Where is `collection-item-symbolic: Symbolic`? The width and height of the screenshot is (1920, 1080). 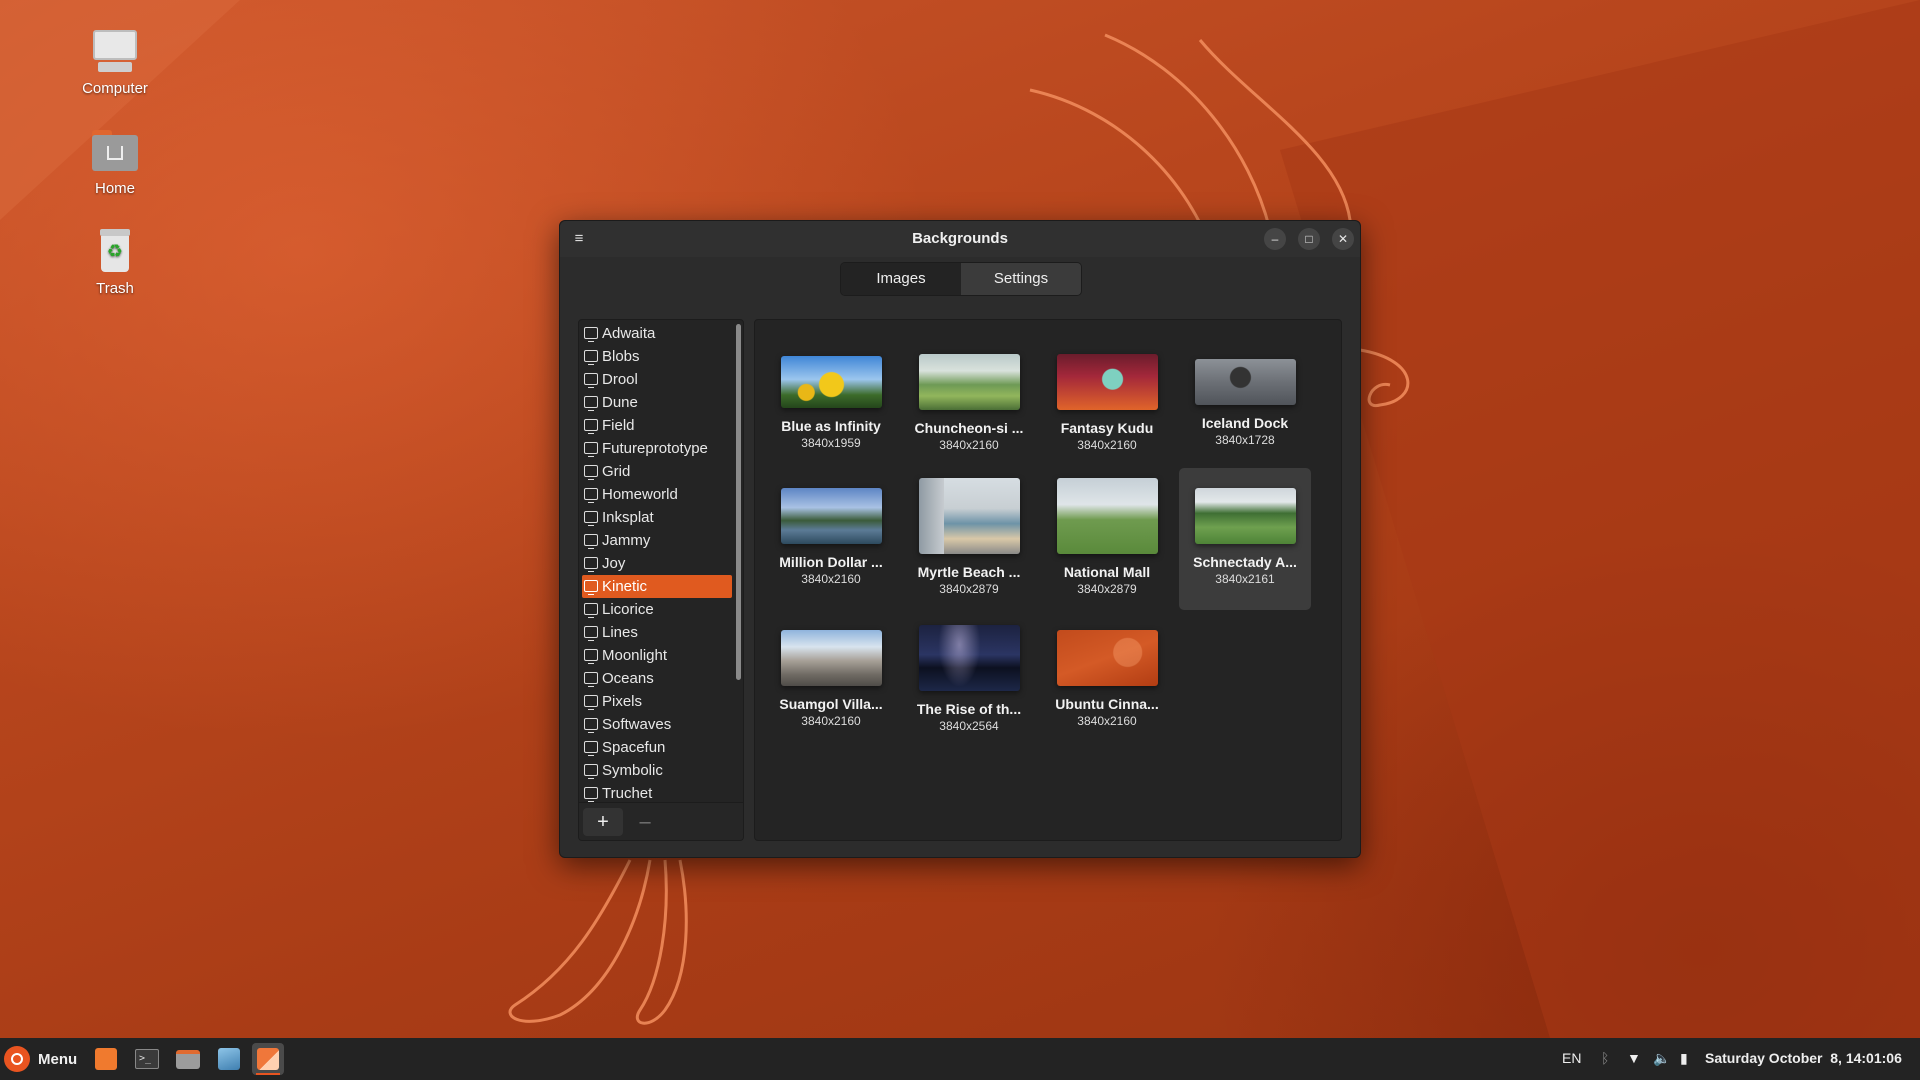 collection-item-symbolic: Symbolic is located at coordinates (657, 770).